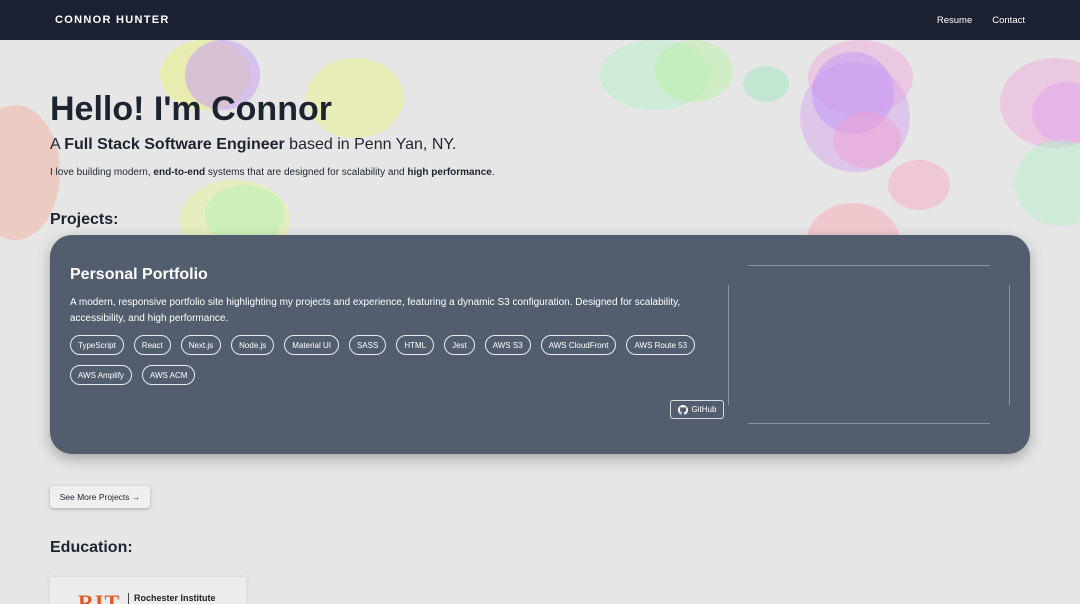 This screenshot has height=604, width=1080. I want to click on education-card: RIT Rochester Institute, so click(148, 590).